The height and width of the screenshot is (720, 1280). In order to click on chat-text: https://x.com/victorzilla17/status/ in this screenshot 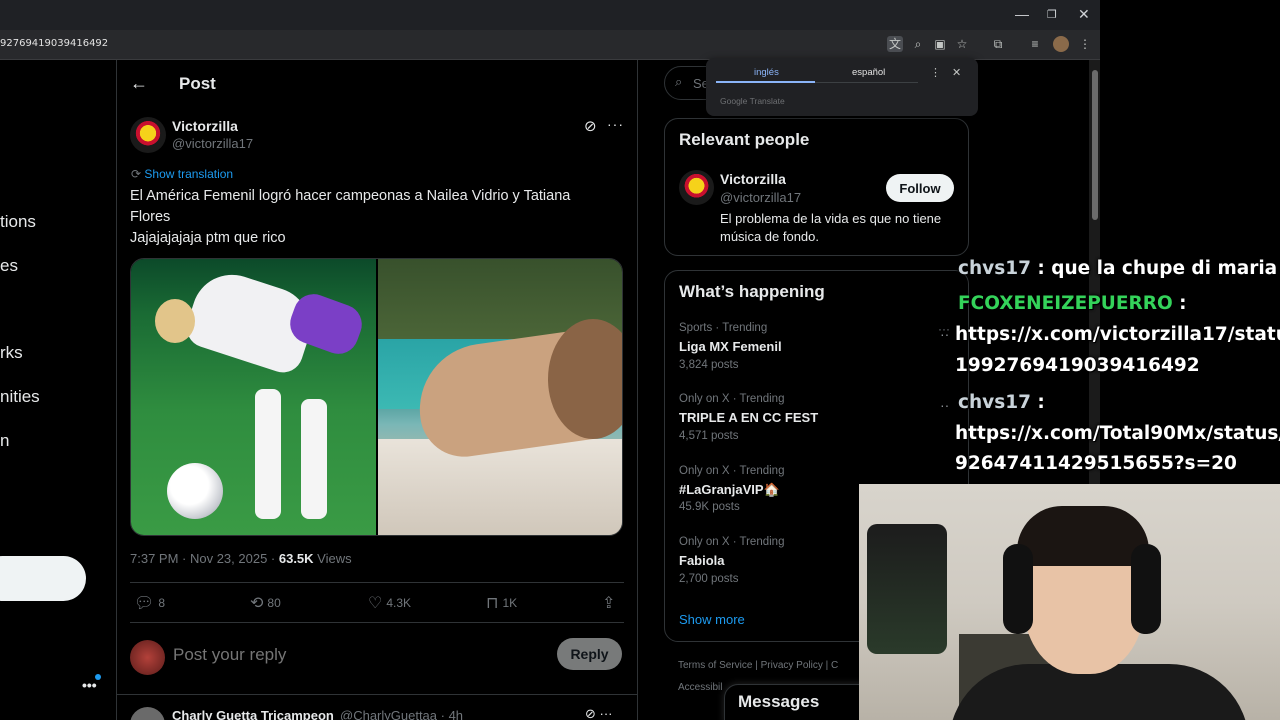, I will do `click(1117, 334)`.